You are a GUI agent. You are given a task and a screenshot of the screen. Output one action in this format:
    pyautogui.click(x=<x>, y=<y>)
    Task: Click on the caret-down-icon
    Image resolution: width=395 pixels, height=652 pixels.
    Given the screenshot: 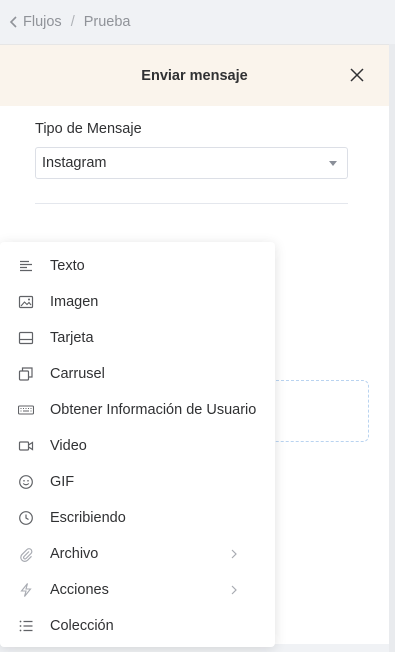 What is the action you would take?
    pyautogui.click(x=333, y=163)
    